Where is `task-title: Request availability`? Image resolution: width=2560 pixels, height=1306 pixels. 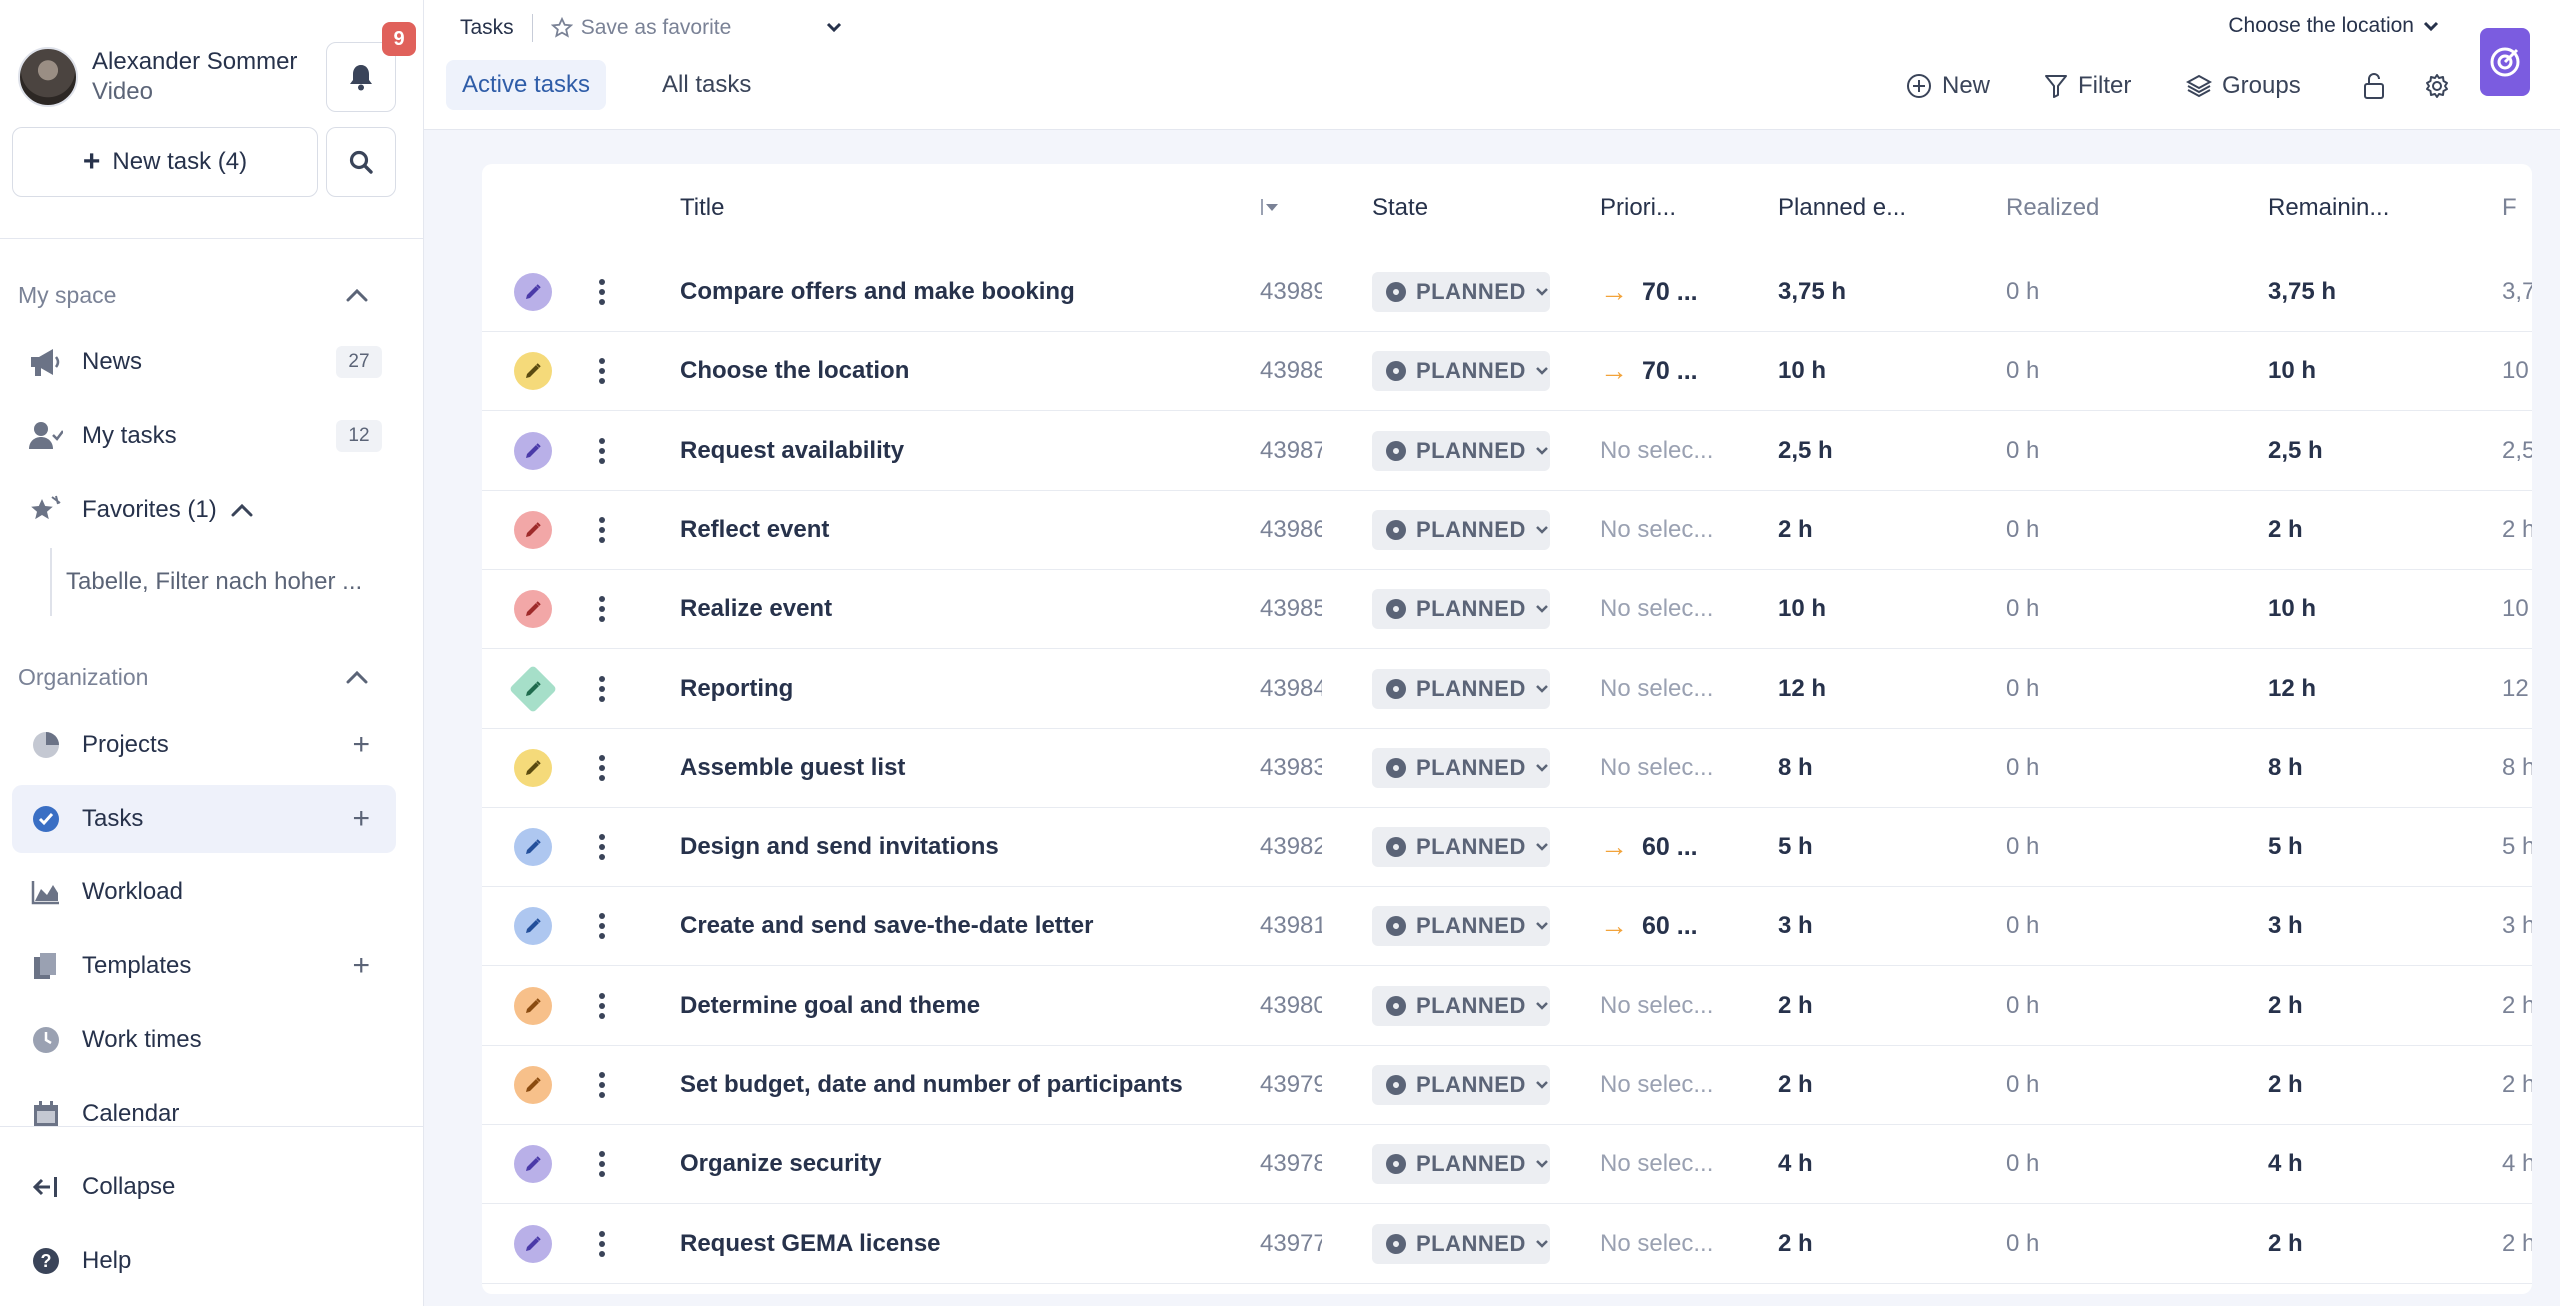 task-title: Request availability is located at coordinates (950, 451).